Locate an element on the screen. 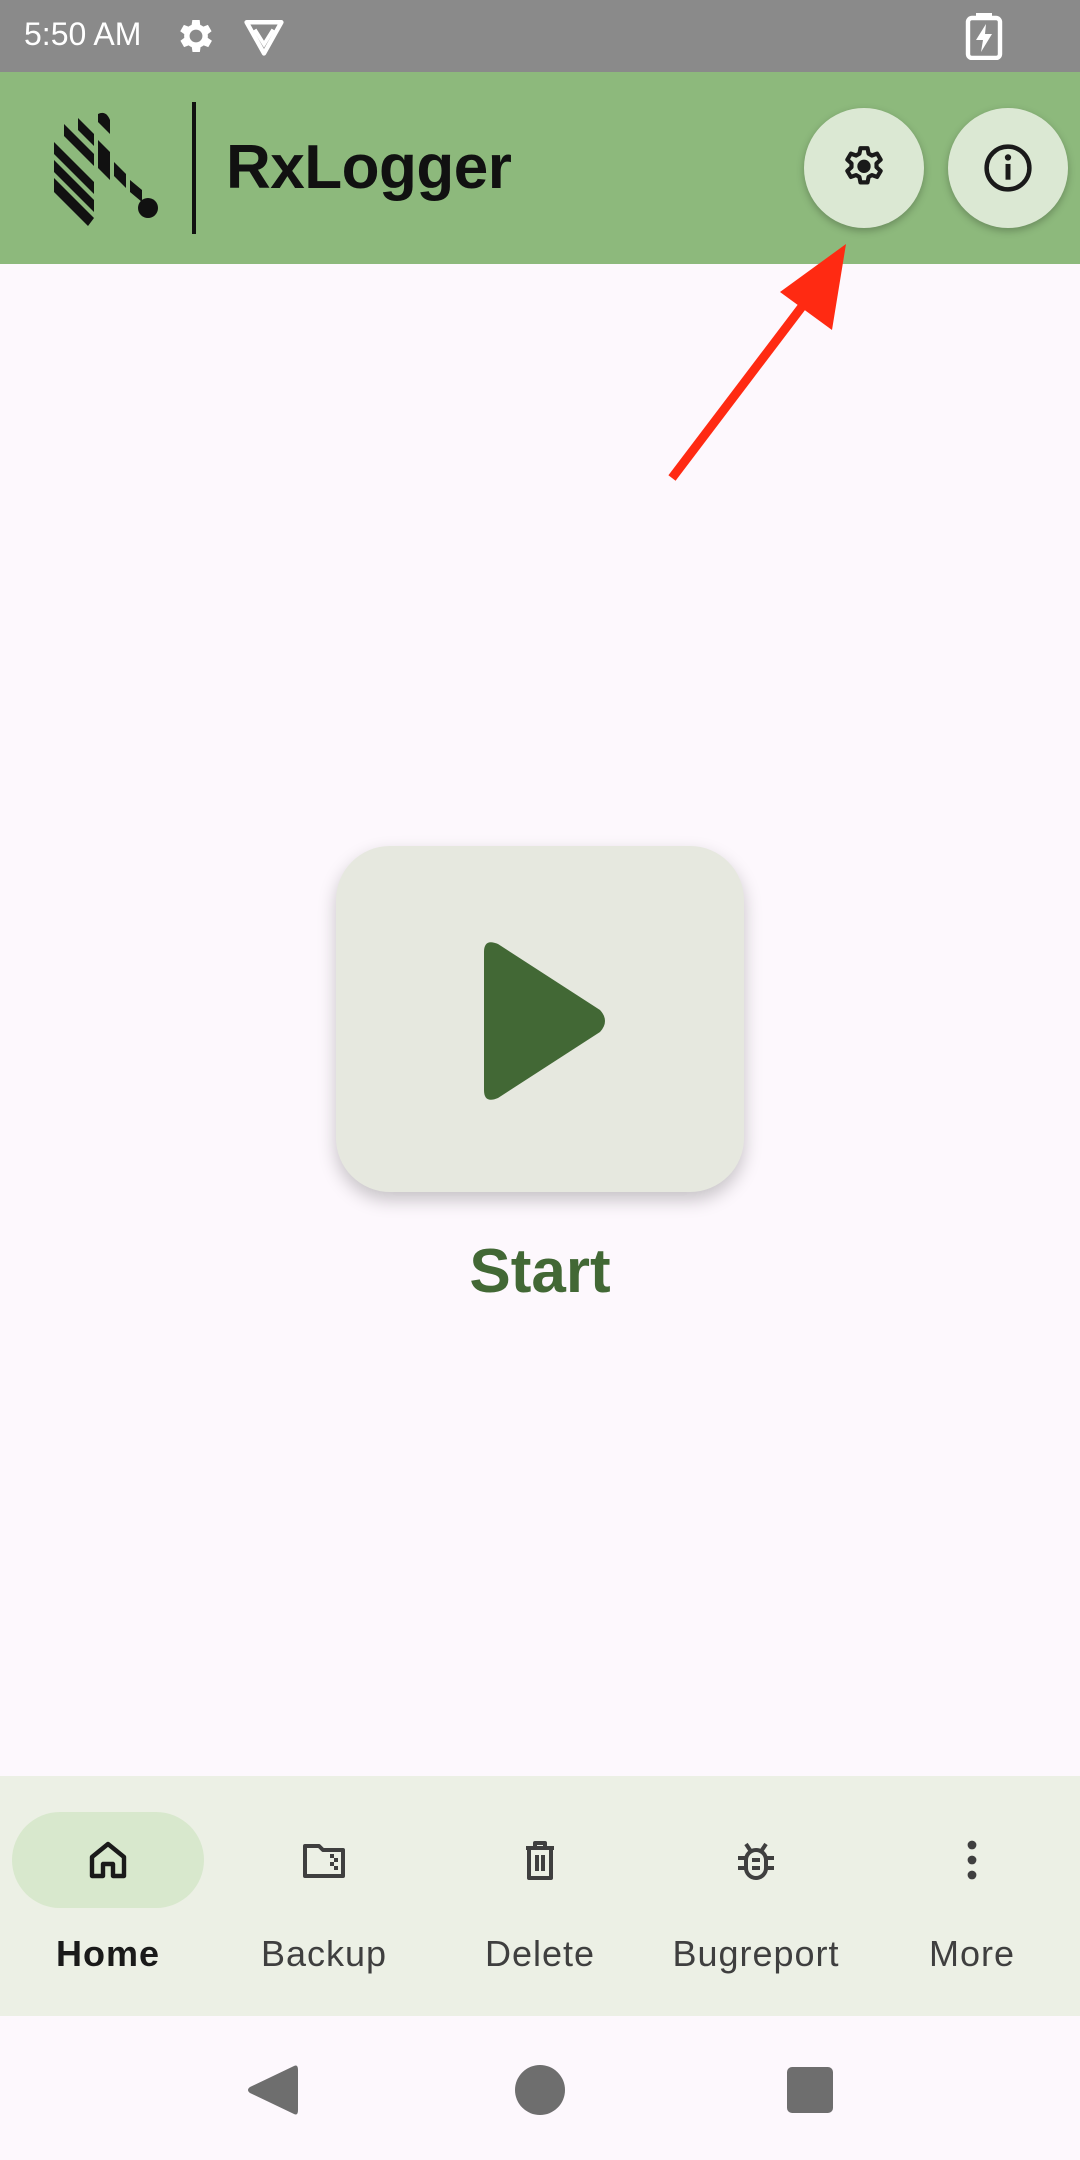  settings-button is located at coordinates (864, 168).